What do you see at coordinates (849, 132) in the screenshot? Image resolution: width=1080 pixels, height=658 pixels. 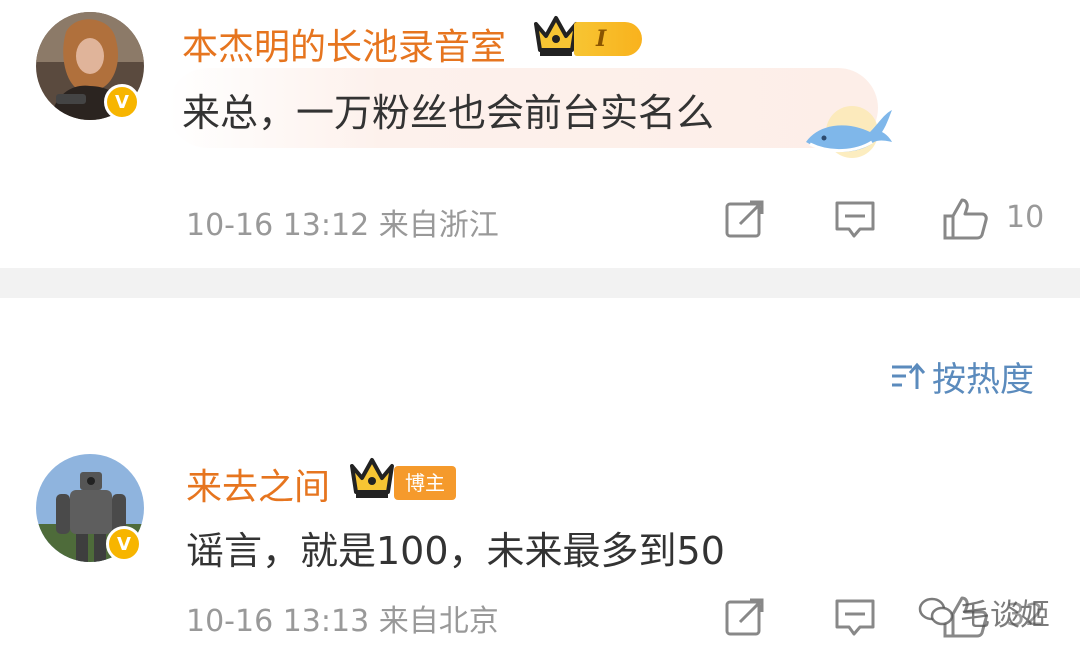 I see `whale-bubble-icon` at bounding box center [849, 132].